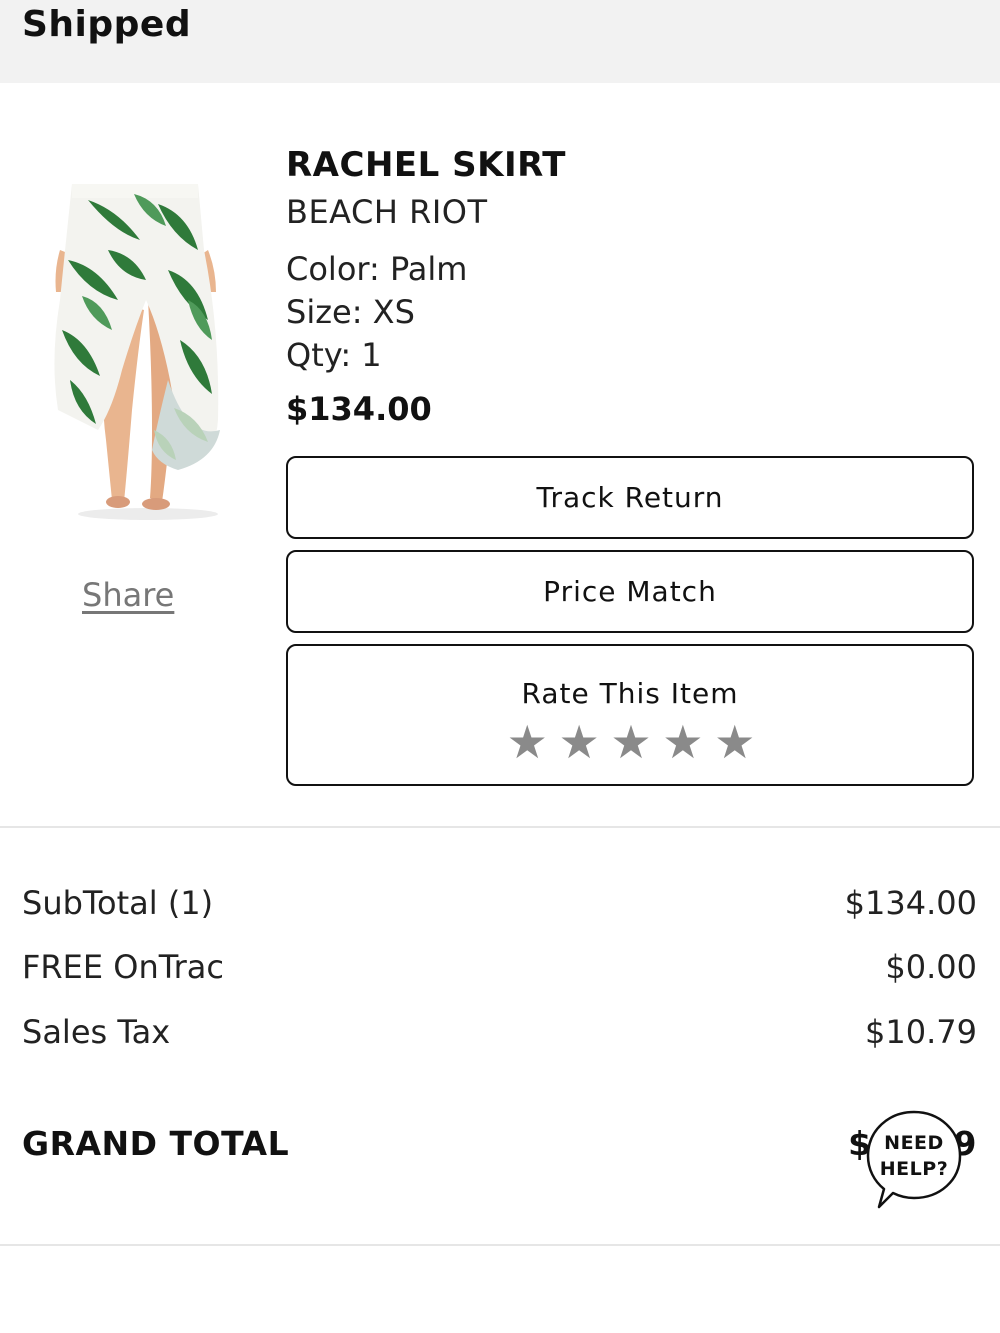 This screenshot has width=1000, height=1333. Describe the element at coordinates (914, 1156) in the screenshot. I see `need-help-label: NEED HELP?` at that location.